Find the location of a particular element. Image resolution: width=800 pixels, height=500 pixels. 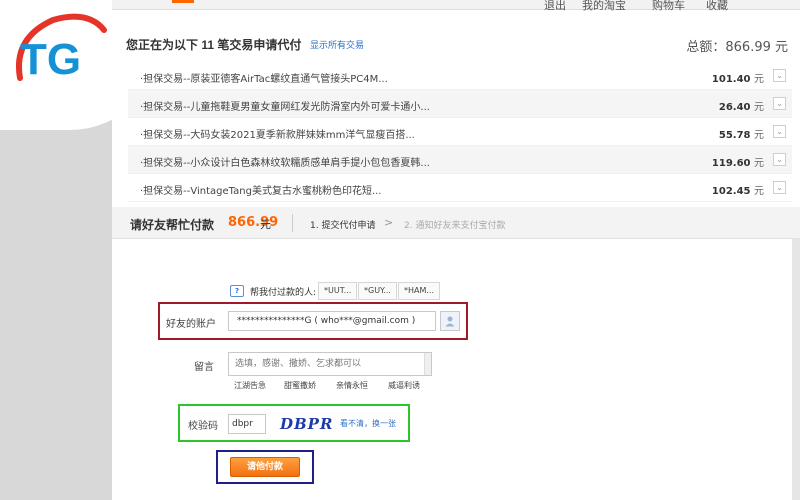

person-icon is located at coordinates (450, 321).